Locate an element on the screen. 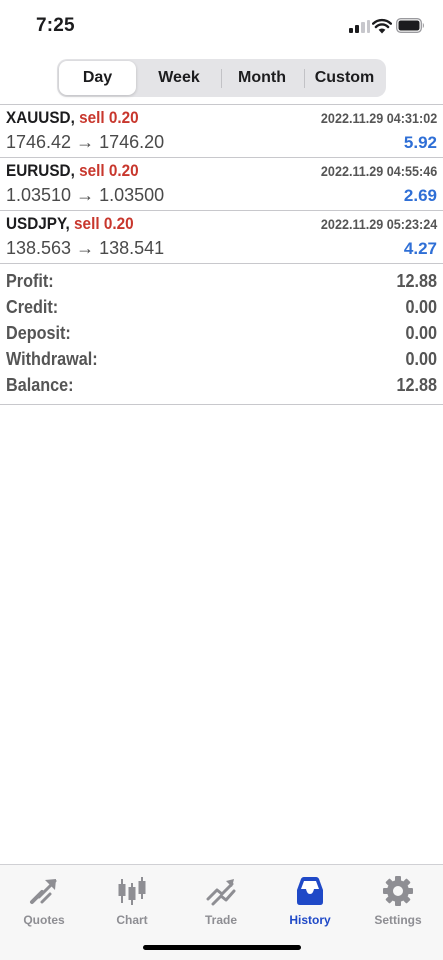 Image resolution: width=443 pixels, height=960 pixels. tab-label: Quotes is located at coordinates (44, 920).